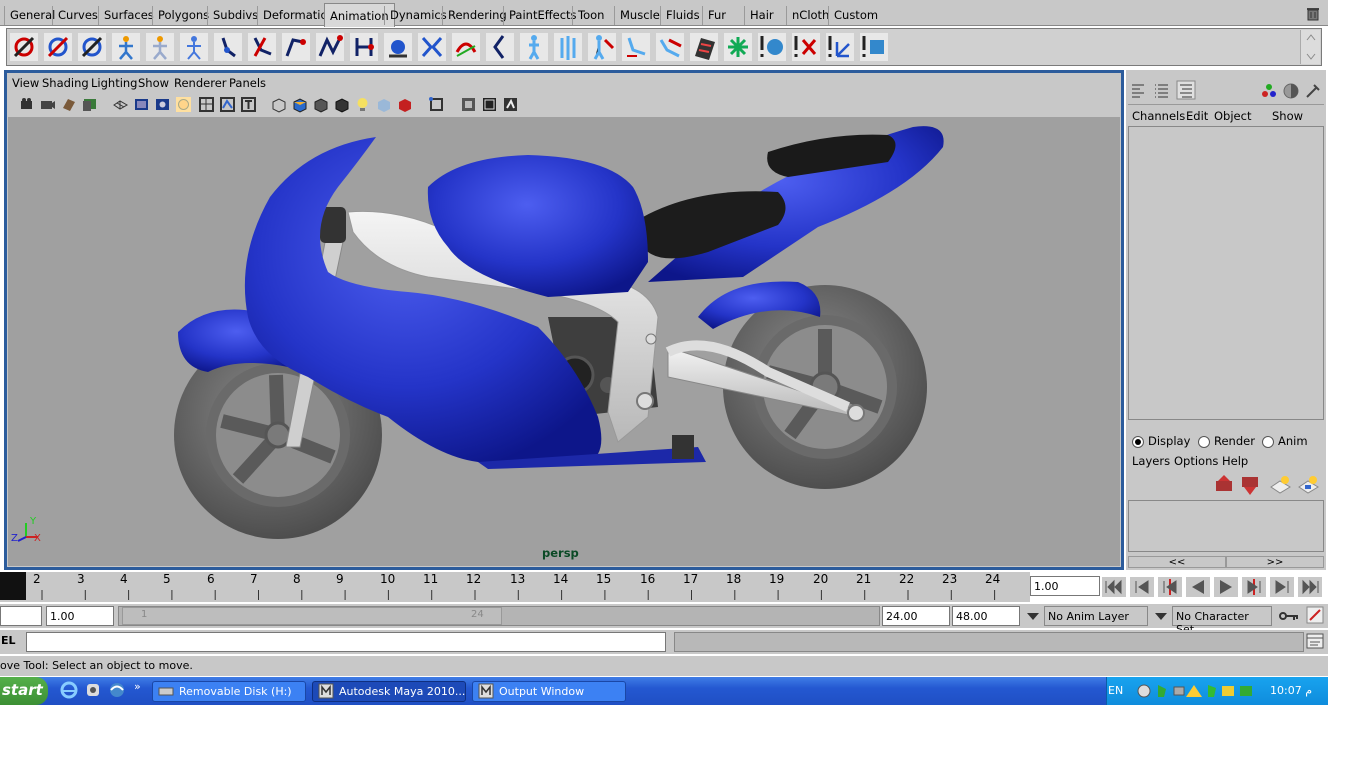 The width and height of the screenshot is (1360, 768). Describe the element at coordinates (320, 104) in the screenshot. I see `flat-shade-icon` at that location.